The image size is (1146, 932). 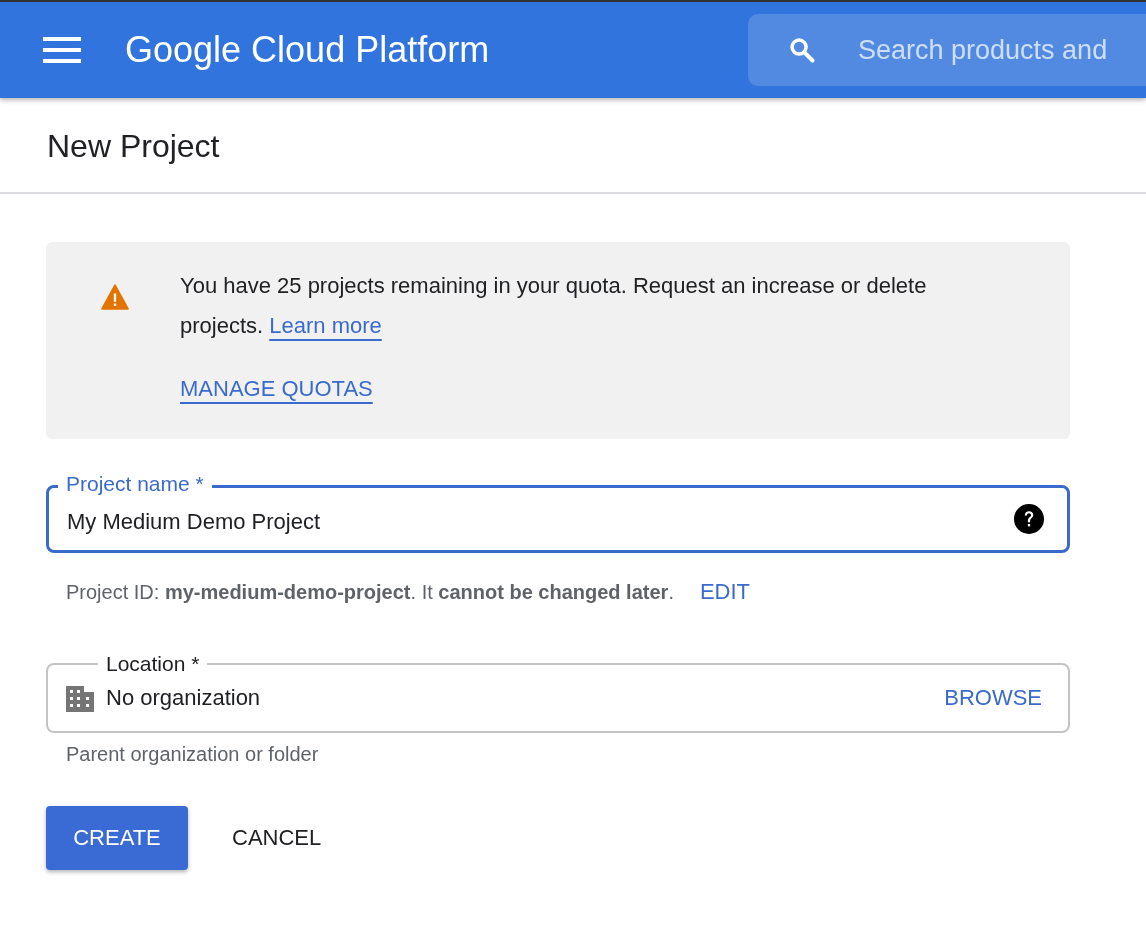 What do you see at coordinates (80, 698) in the screenshot?
I see `building-icon` at bounding box center [80, 698].